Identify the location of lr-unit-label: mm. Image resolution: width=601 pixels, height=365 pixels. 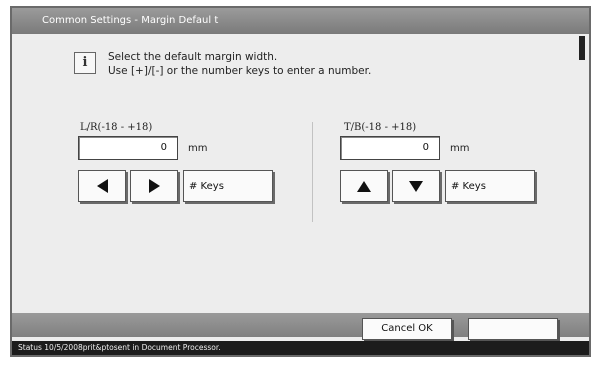
(198, 148).